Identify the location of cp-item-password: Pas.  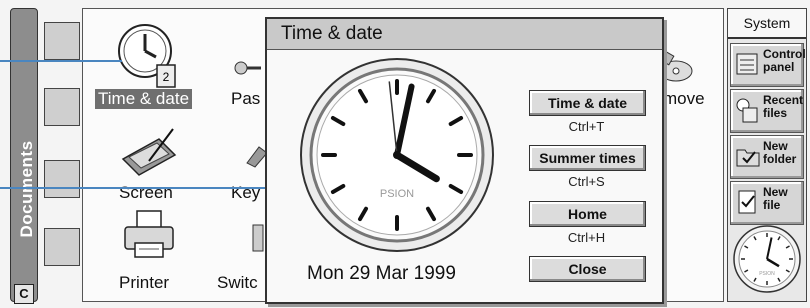
(245, 99).